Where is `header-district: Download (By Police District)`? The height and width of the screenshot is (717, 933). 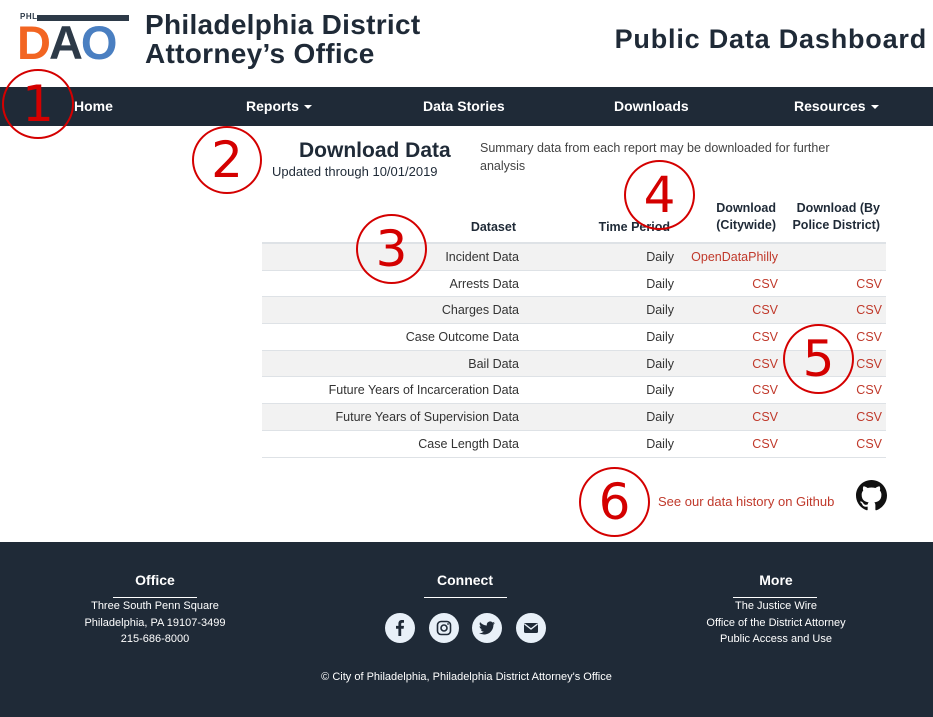
header-district: Download (By Police District) is located at coordinates (836, 216).